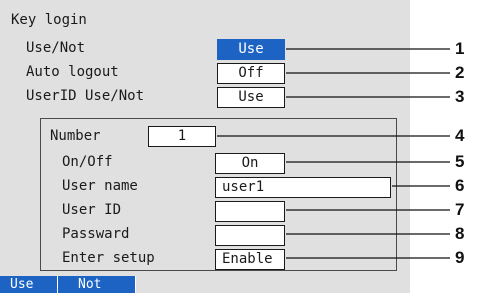 The height and width of the screenshot is (293, 480). I want to click on callout-5: 5, so click(460, 161).